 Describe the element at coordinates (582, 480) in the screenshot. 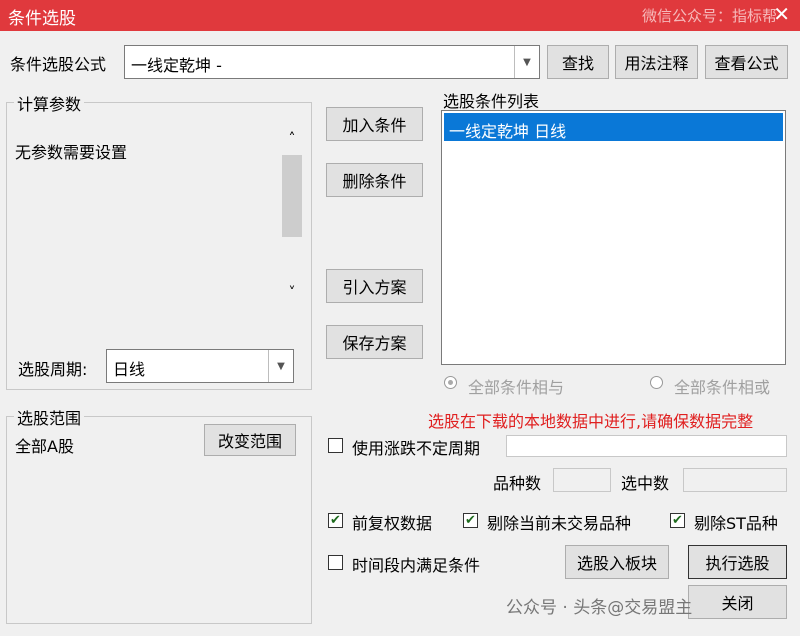

I see `variety-count-value` at that location.